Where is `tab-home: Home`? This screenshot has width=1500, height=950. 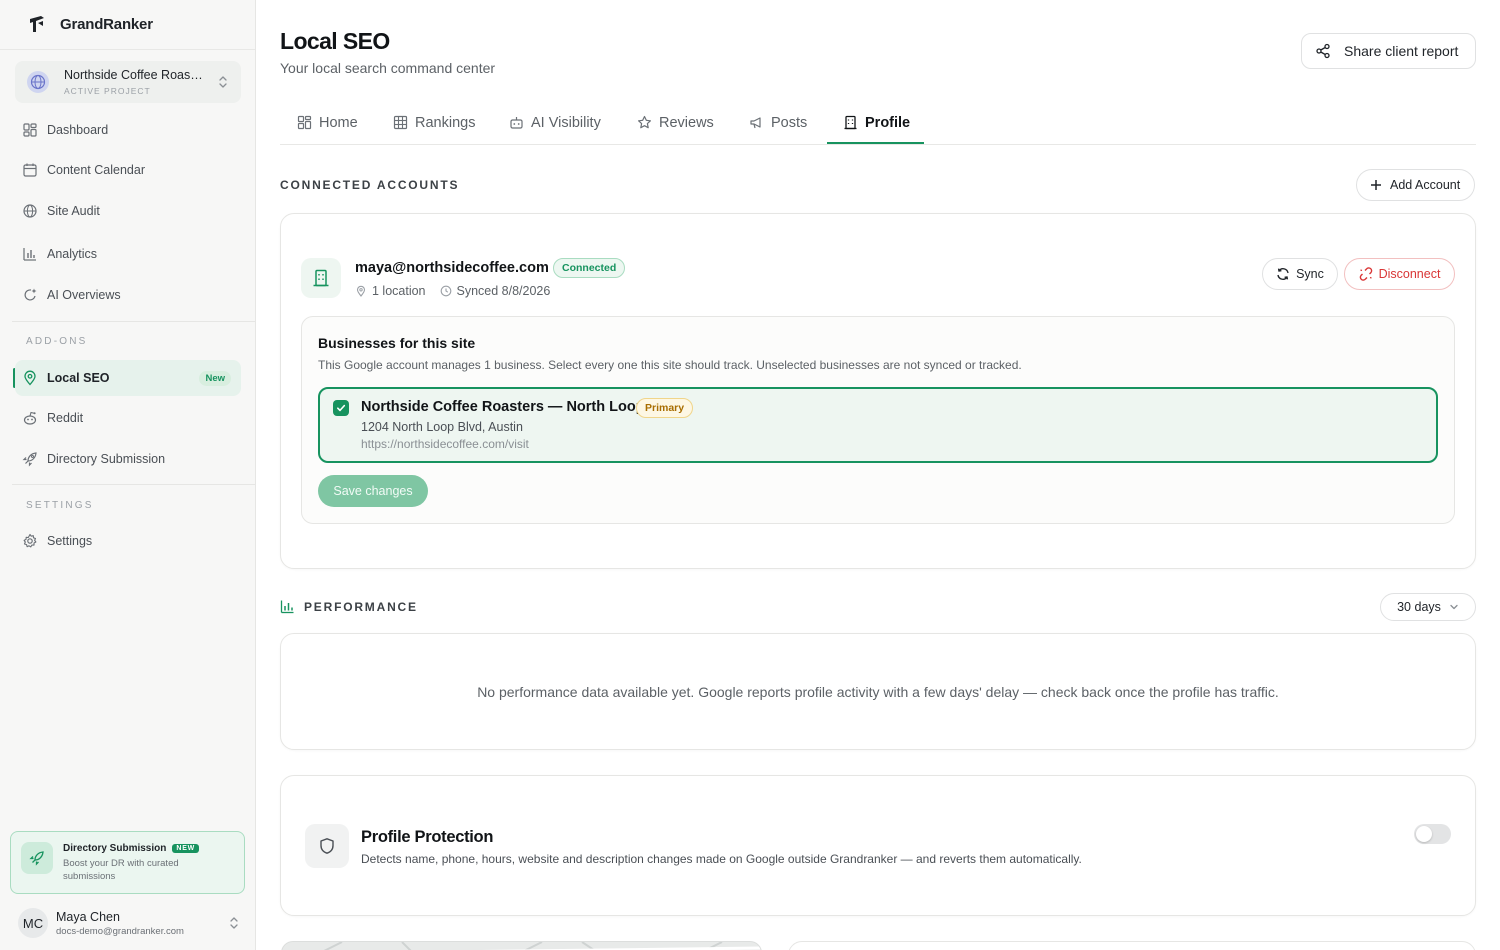 tab-home: Home is located at coordinates (327, 122).